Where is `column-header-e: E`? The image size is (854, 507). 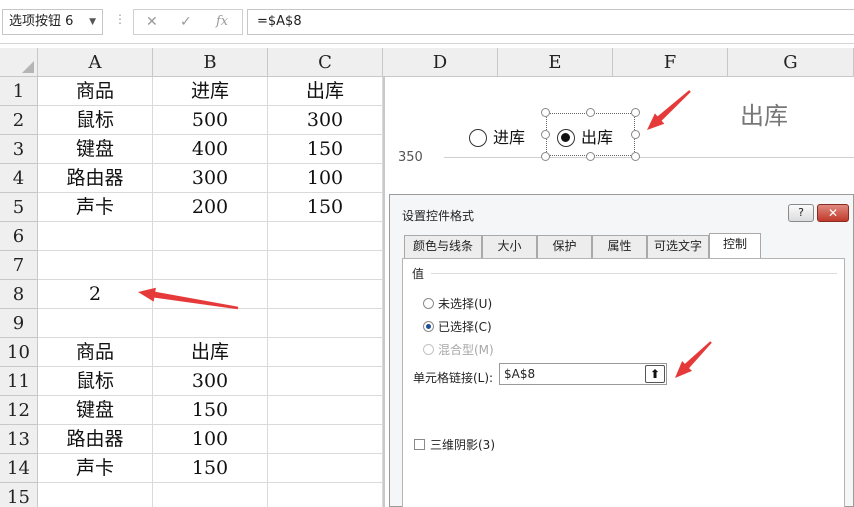 column-header-e: E is located at coordinates (555, 62).